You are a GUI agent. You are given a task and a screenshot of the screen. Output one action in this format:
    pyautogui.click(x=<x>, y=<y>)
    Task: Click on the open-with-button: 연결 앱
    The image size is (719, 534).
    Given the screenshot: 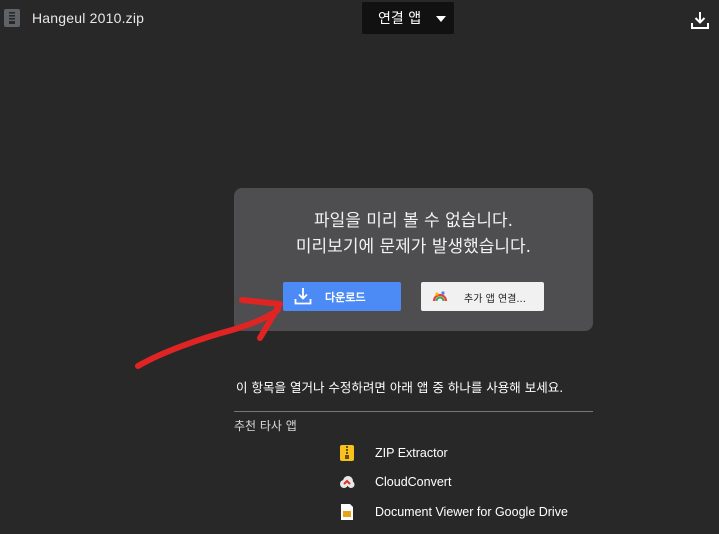 What is the action you would take?
    pyautogui.click(x=408, y=18)
    